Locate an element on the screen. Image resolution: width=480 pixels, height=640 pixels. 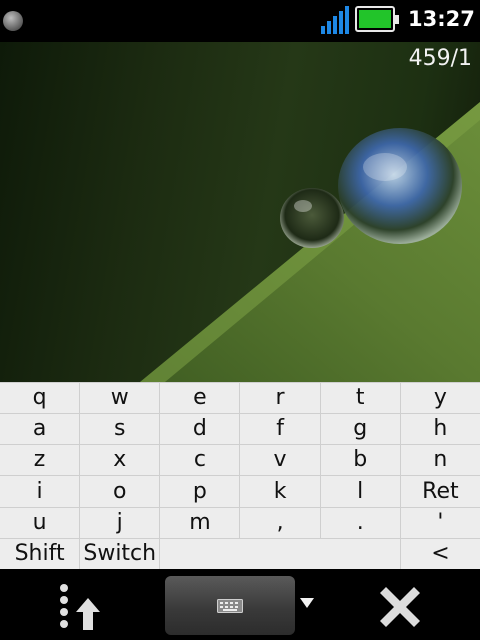
key-e: e is located at coordinates (200, 398).